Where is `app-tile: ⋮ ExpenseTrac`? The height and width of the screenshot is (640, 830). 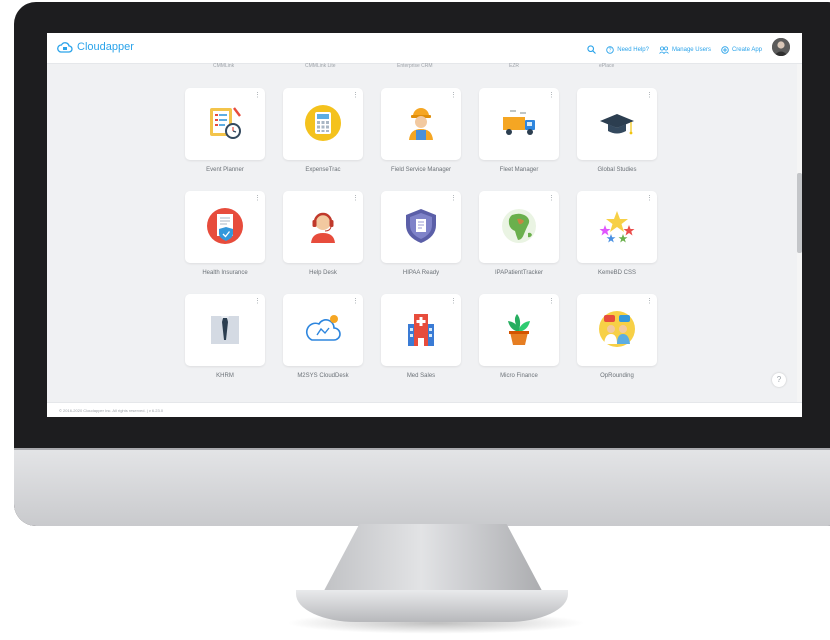 app-tile: ⋮ ExpenseTrac is located at coordinates (323, 130).